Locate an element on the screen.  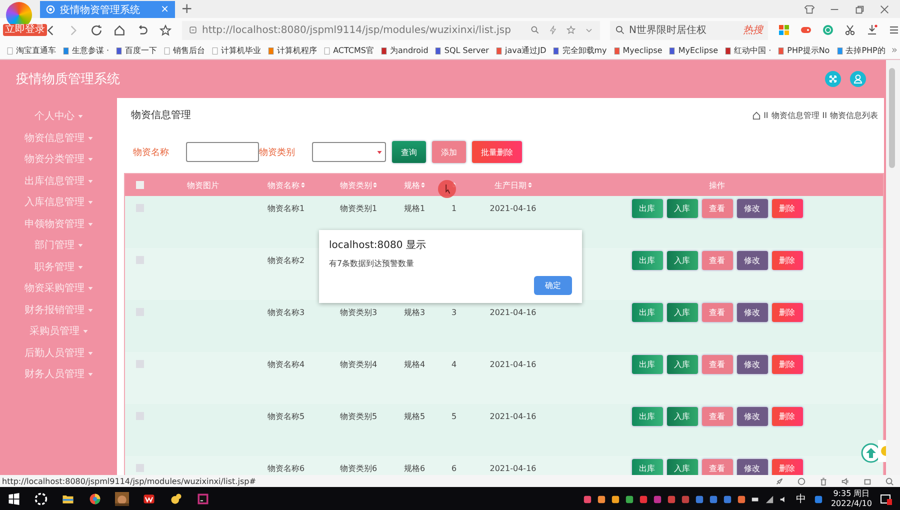
sidebar-item: 财务报销管理 is located at coordinates (58, 310).